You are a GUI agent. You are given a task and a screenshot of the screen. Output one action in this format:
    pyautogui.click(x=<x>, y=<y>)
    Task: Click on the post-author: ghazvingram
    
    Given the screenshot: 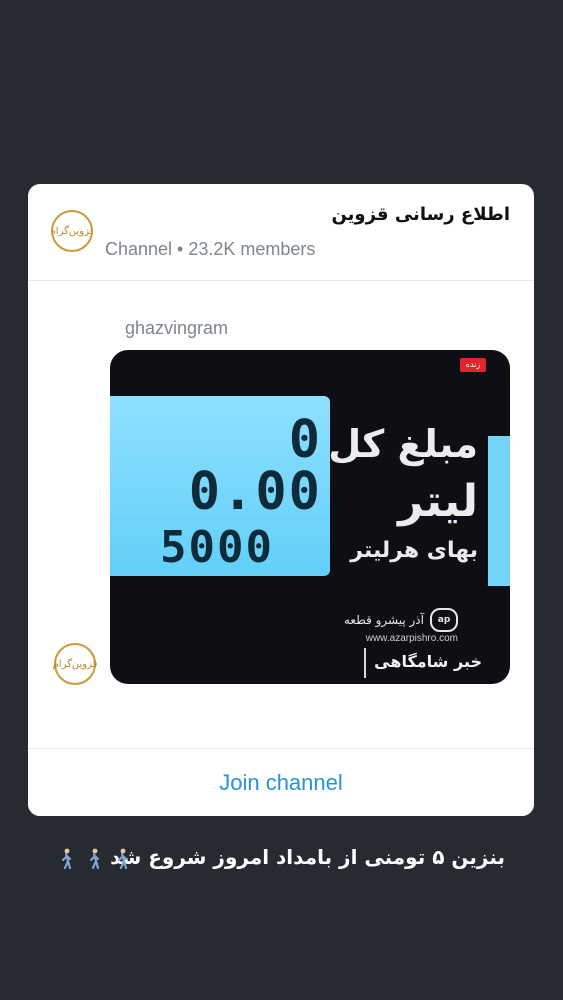 What is the action you would take?
    pyautogui.click(x=177, y=328)
    